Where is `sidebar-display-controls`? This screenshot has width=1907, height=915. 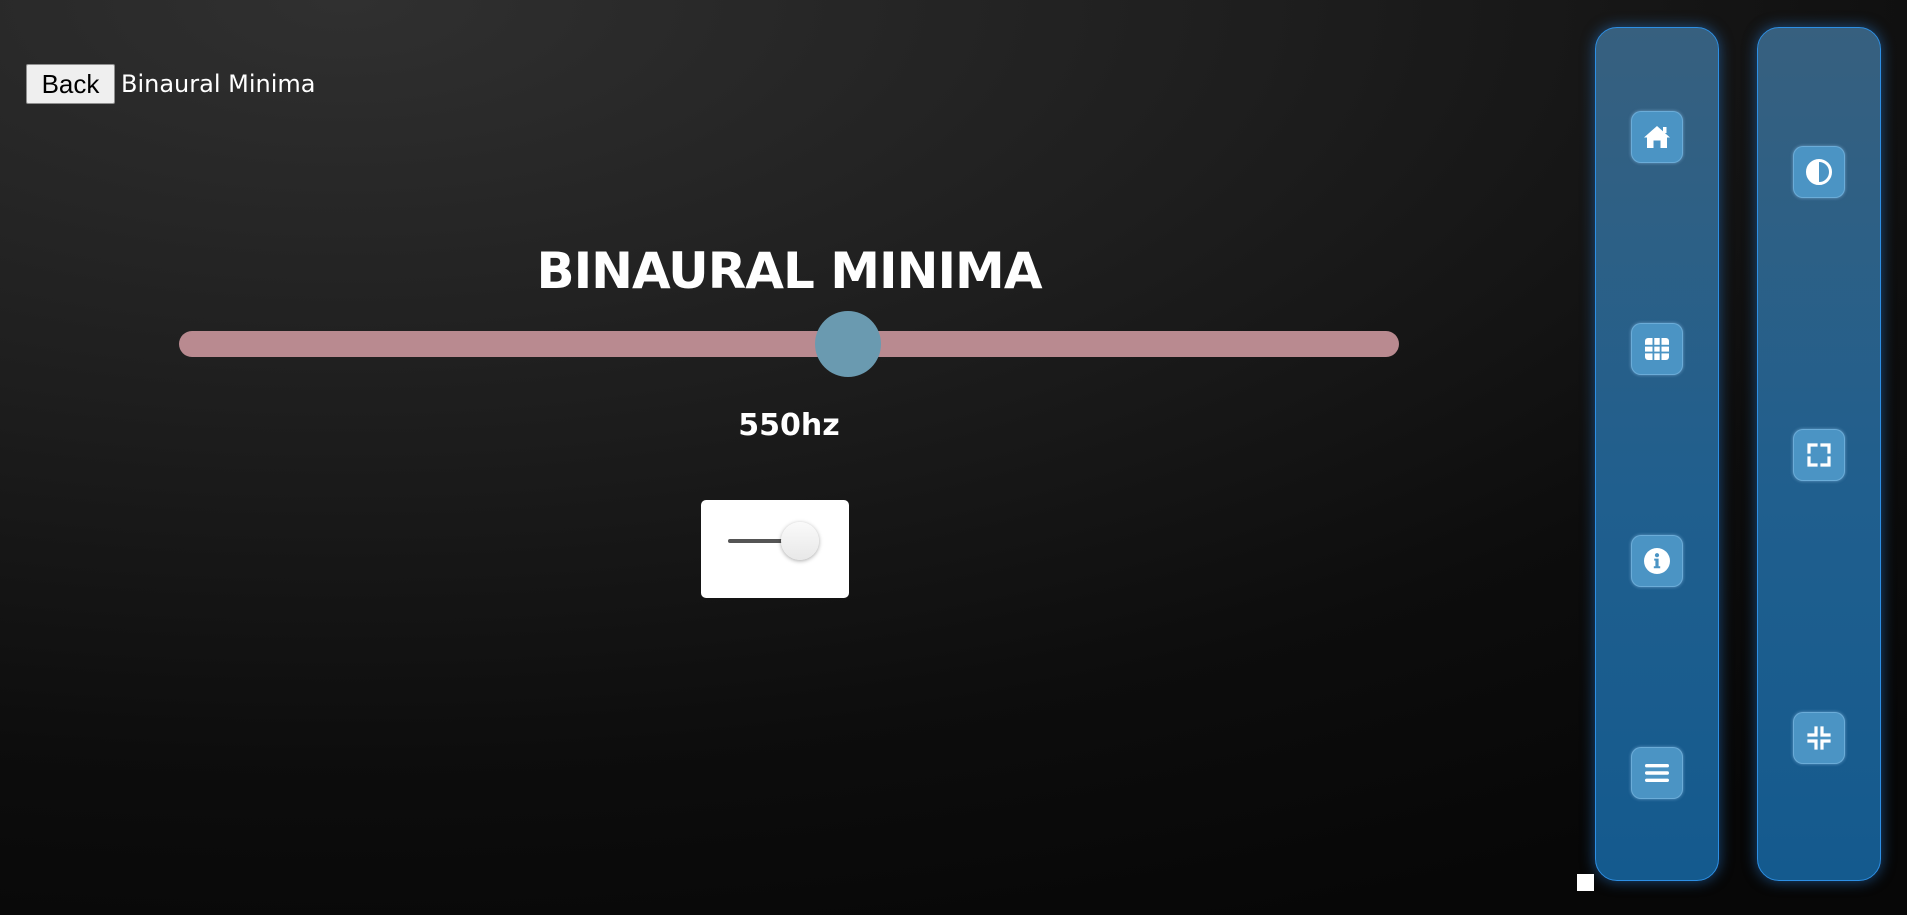 sidebar-display-controls is located at coordinates (1819, 454).